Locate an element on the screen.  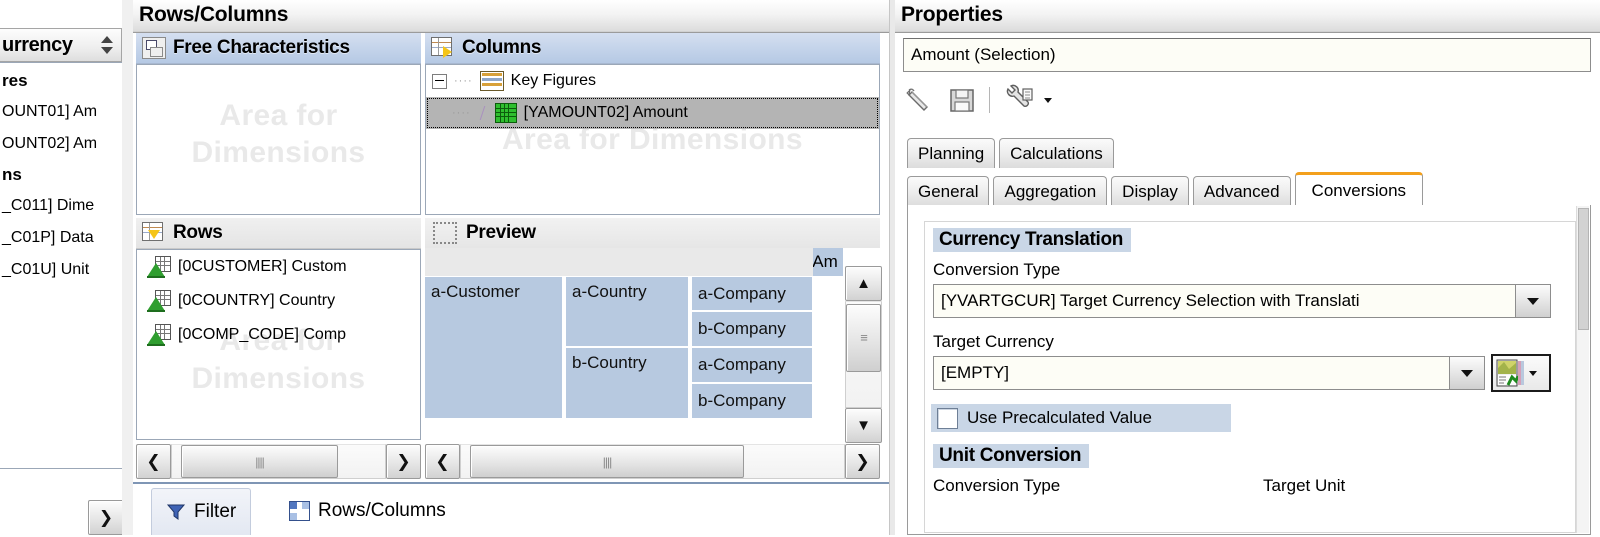
preview-scroll-track: |||| is located at coordinates (652, 461).